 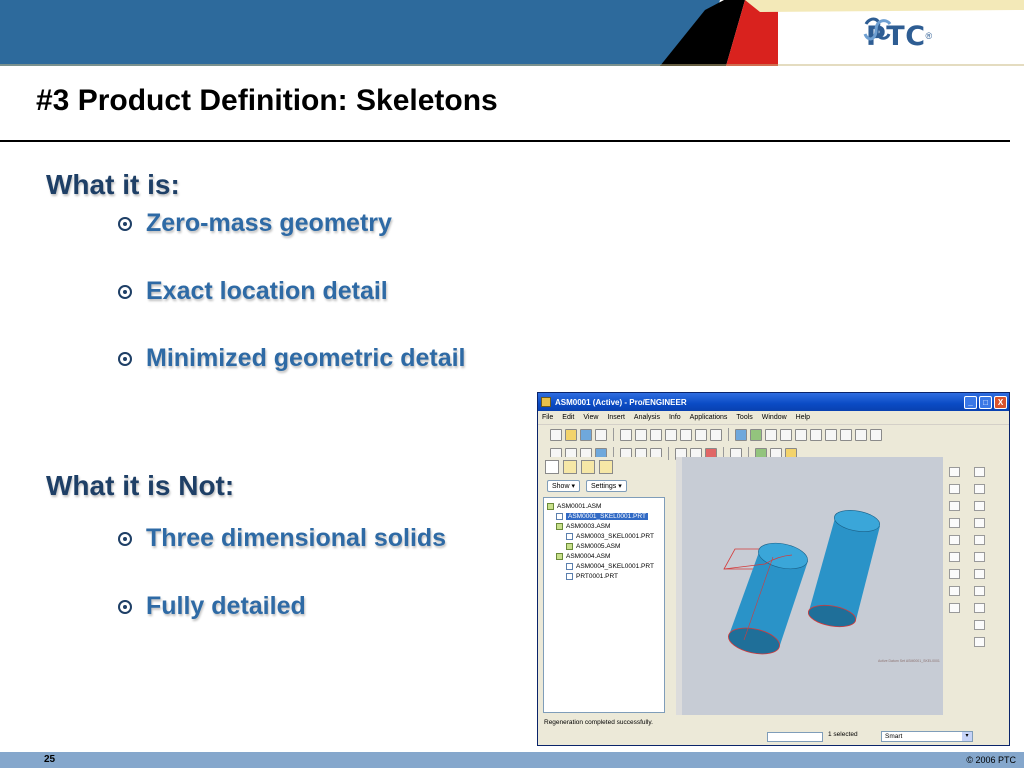 I want to click on open-file-icon, so click(x=571, y=434).